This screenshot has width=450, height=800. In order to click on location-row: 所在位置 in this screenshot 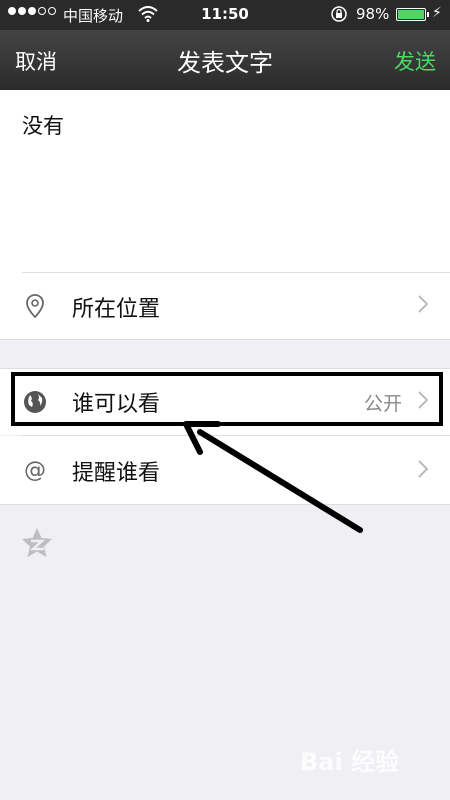, I will do `click(225, 306)`.